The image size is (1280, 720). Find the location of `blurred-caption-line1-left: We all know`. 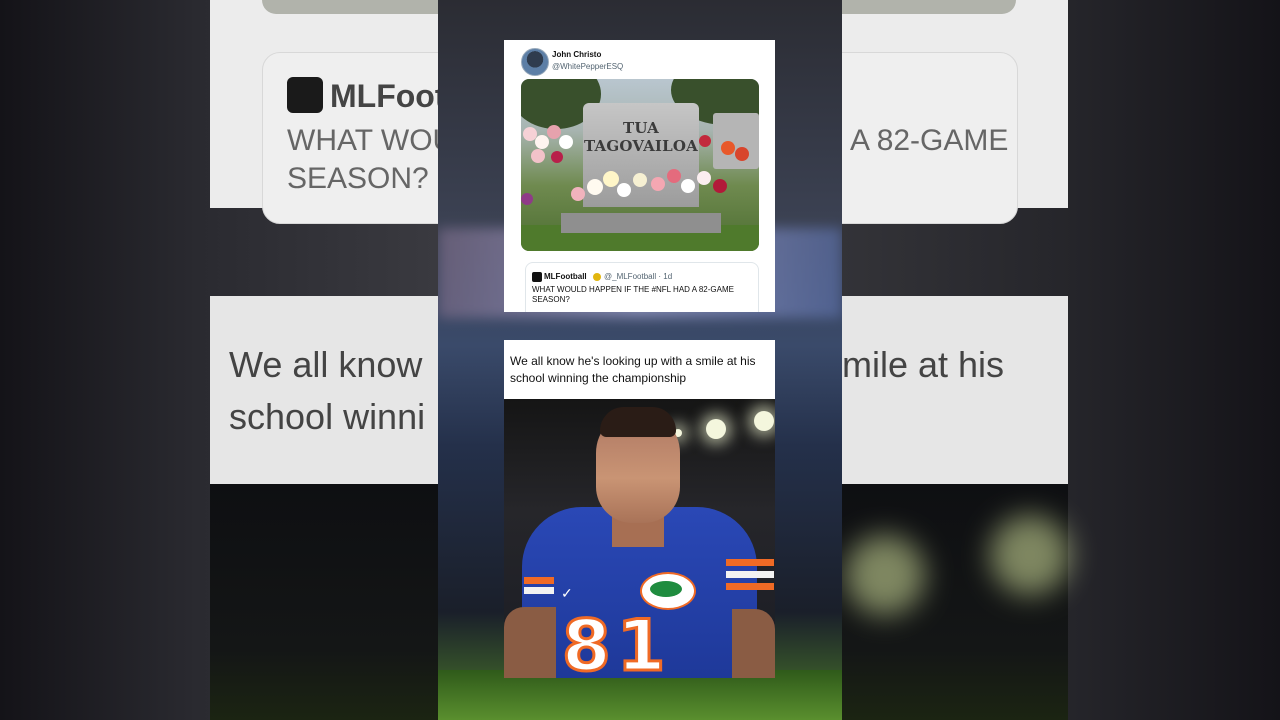

blurred-caption-line1-left: We all know is located at coordinates (326, 364).